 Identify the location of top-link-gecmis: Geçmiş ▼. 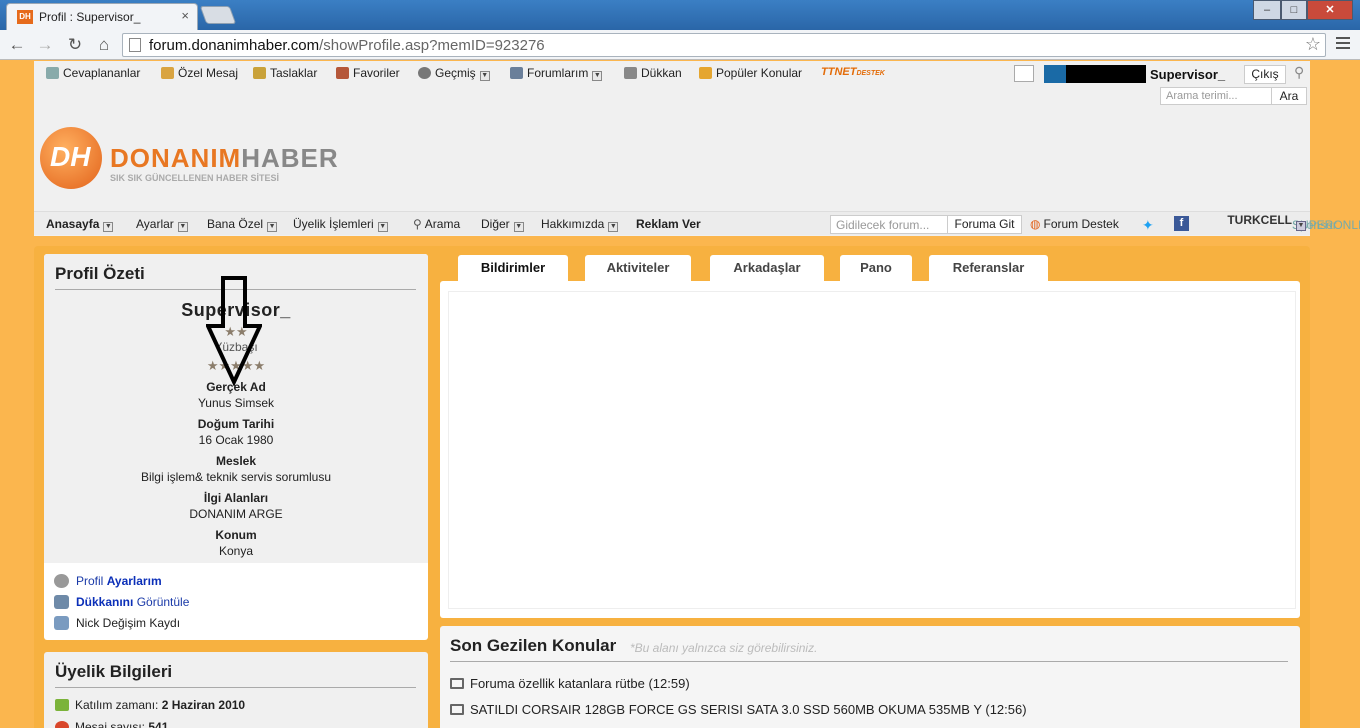
(454, 73).